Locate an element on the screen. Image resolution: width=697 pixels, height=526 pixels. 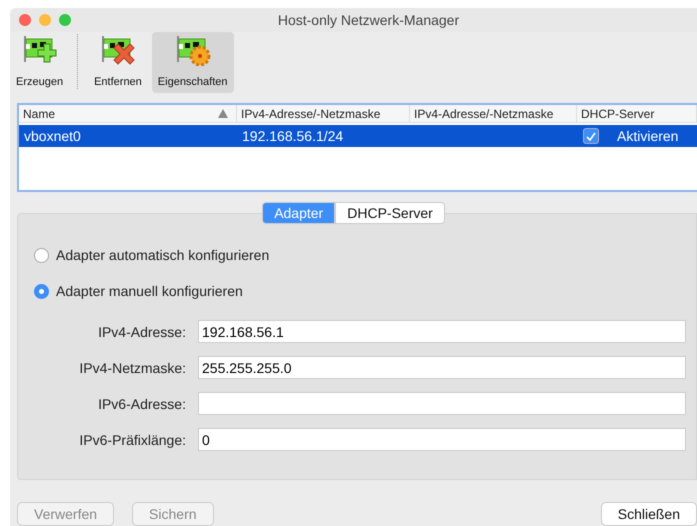
tab: DHCP-Server is located at coordinates (390, 213).